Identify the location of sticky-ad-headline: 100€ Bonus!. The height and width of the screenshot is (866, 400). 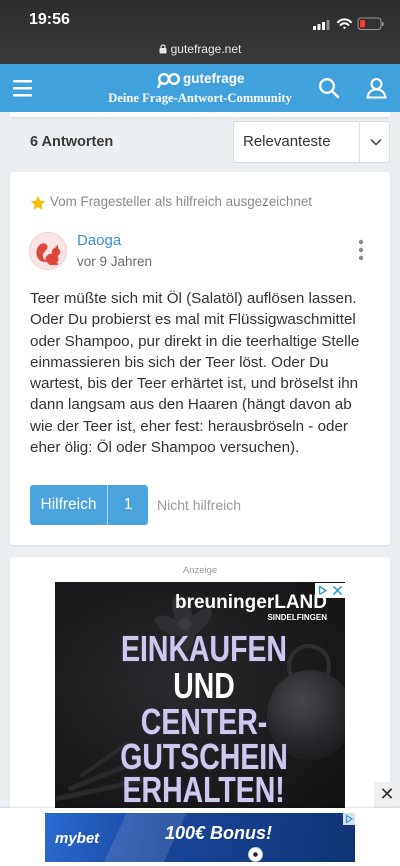
(219, 833).